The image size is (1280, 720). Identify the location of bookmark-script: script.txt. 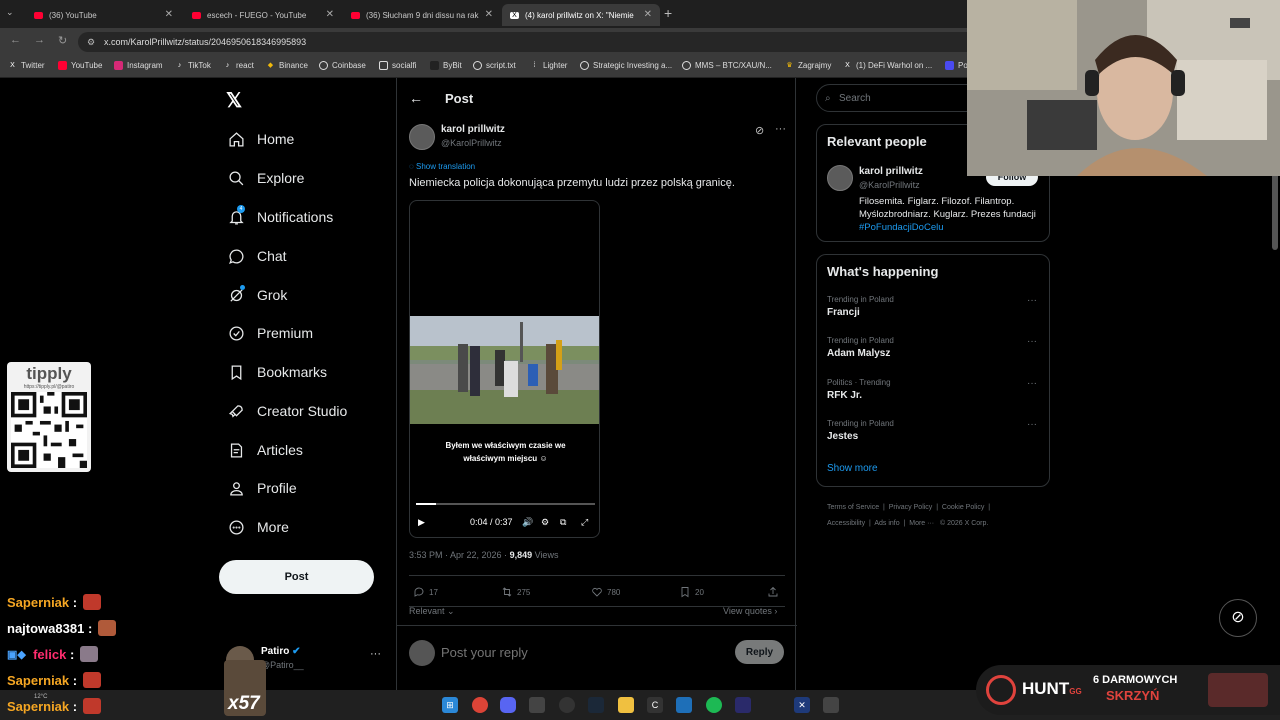
(494, 65).